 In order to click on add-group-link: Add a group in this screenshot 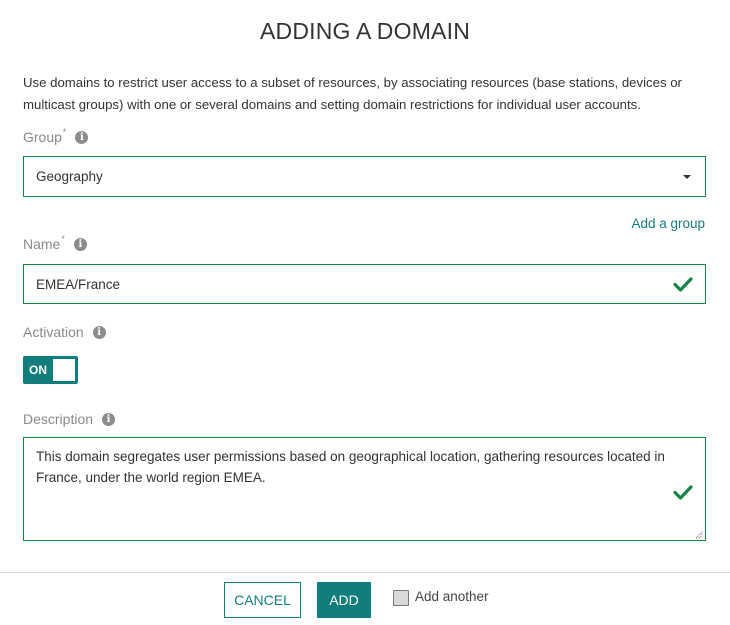, I will do `click(668, 223)`.